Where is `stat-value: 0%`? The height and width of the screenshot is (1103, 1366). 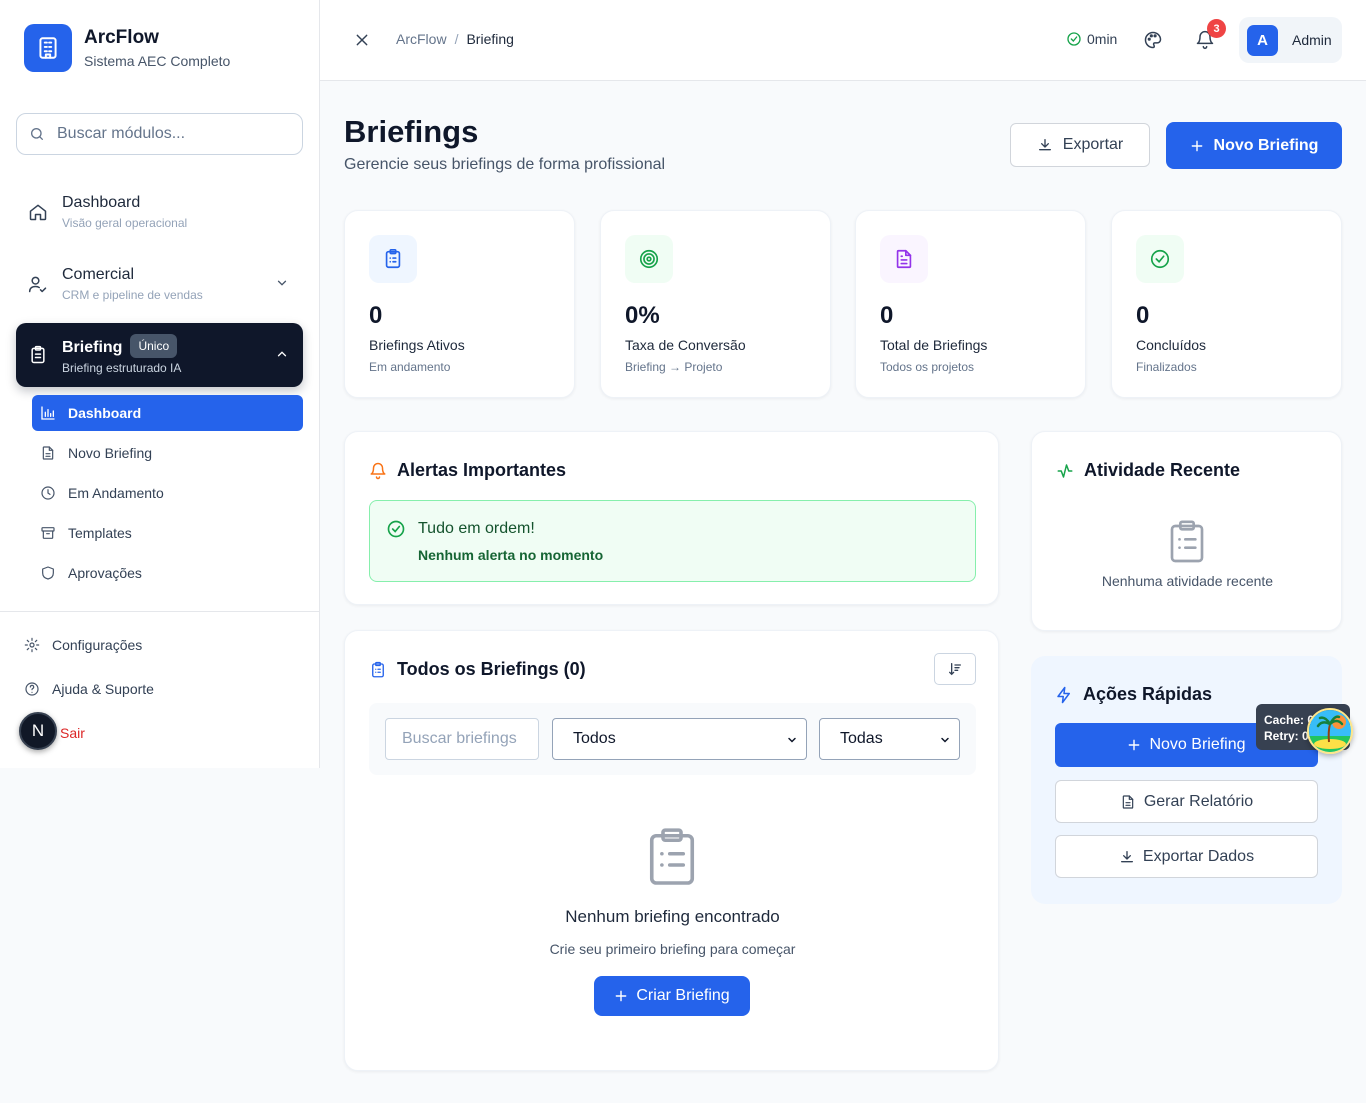
stat-value: 0% is located at coordinates (642, 315).